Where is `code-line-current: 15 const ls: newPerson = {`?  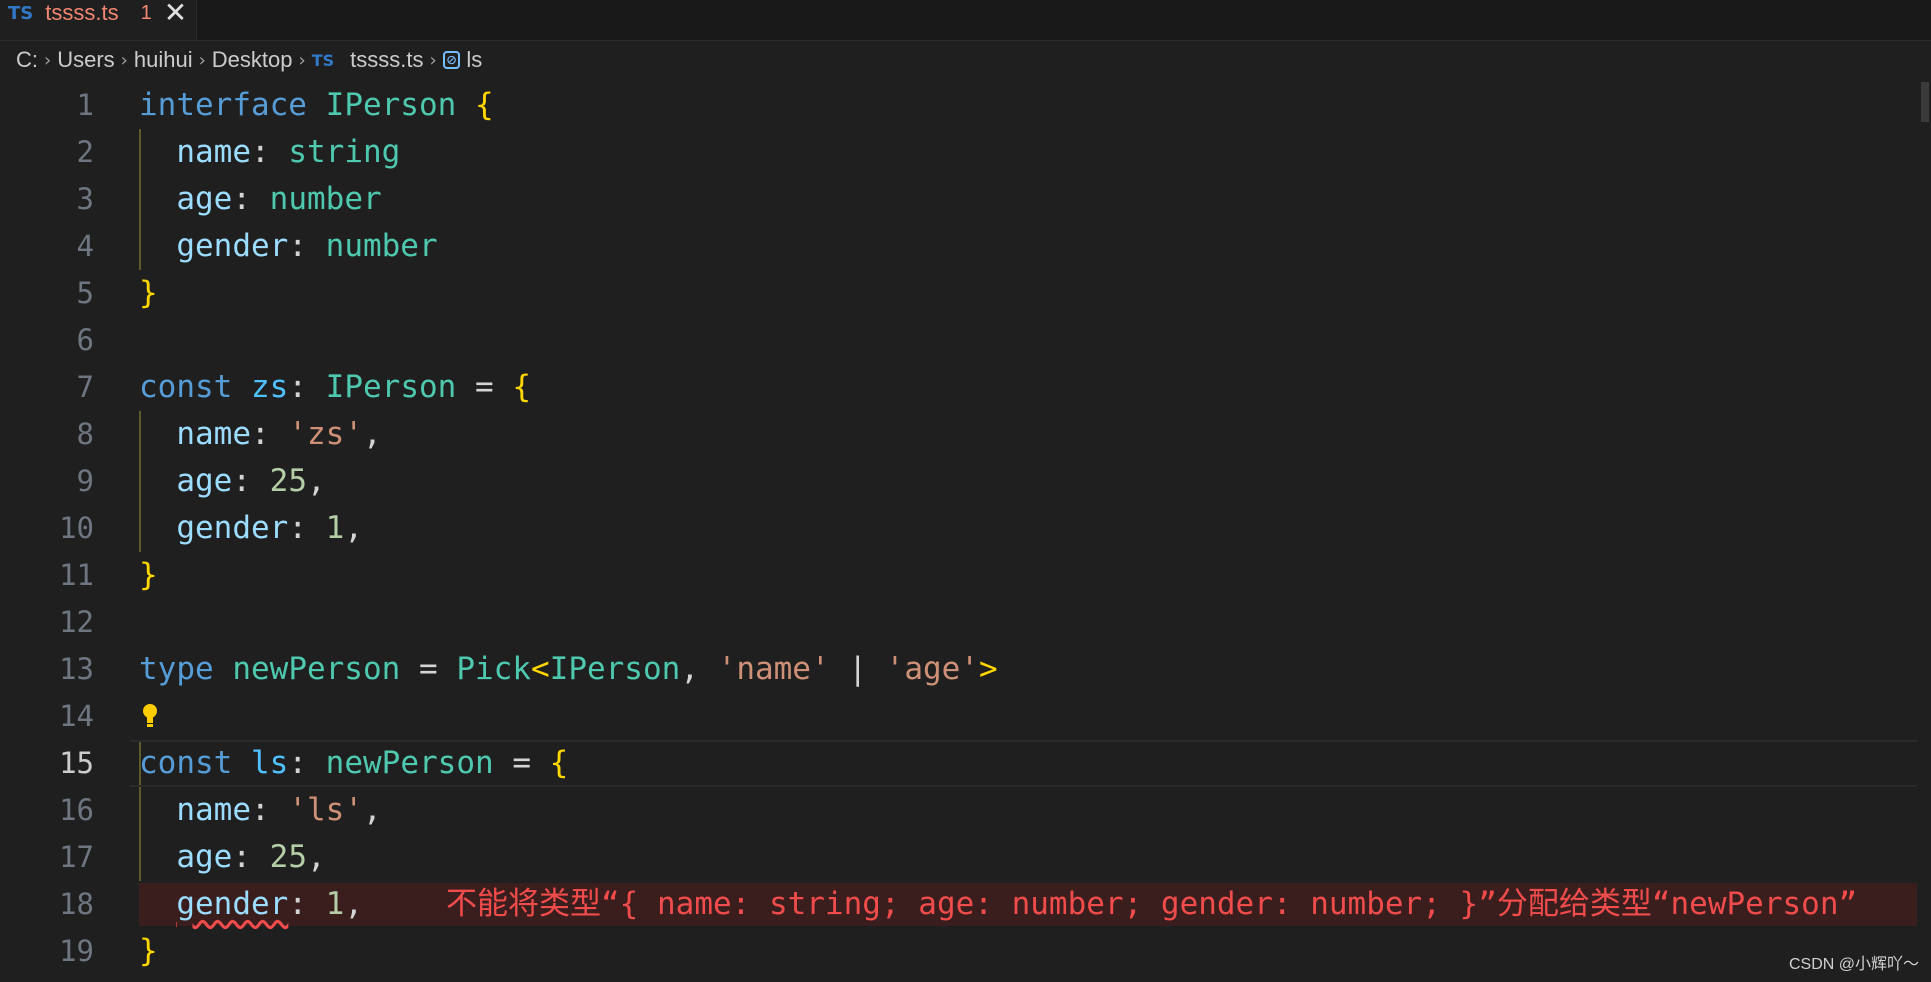 code-line-current: 15 const ls: newPerson = { is located at coordinates (965, 763).